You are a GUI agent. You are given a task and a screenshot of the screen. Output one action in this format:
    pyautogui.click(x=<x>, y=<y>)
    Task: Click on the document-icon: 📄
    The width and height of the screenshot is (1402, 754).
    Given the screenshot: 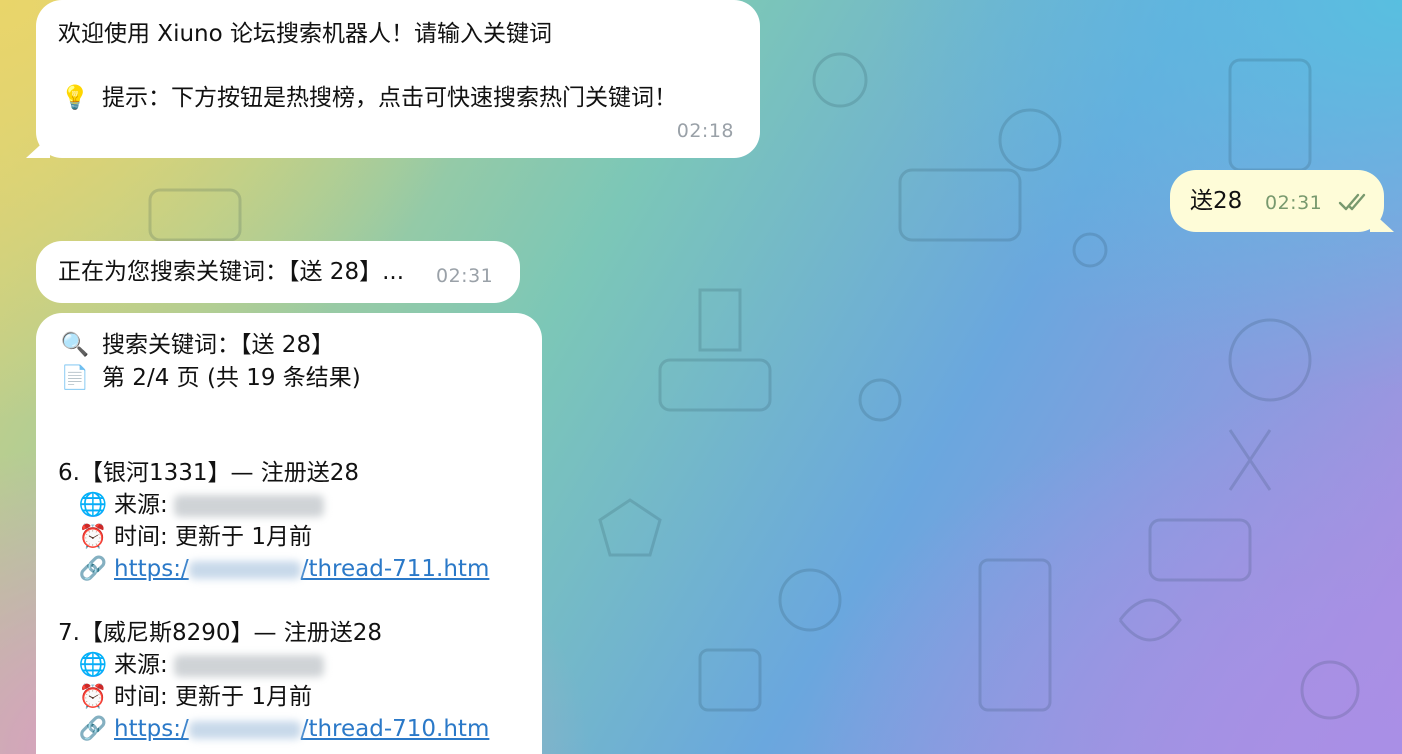 What is the action you would take?
    pyautogui.click(x=75, y=378)
    